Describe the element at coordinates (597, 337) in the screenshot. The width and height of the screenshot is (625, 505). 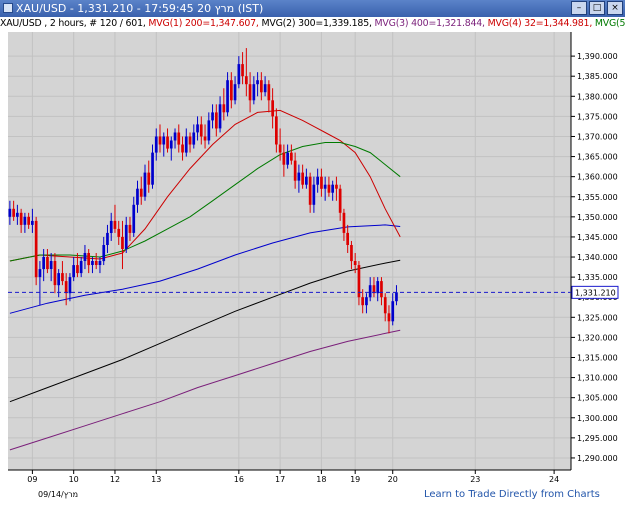
I see `price-tick-label: 1,320.000` at that location.